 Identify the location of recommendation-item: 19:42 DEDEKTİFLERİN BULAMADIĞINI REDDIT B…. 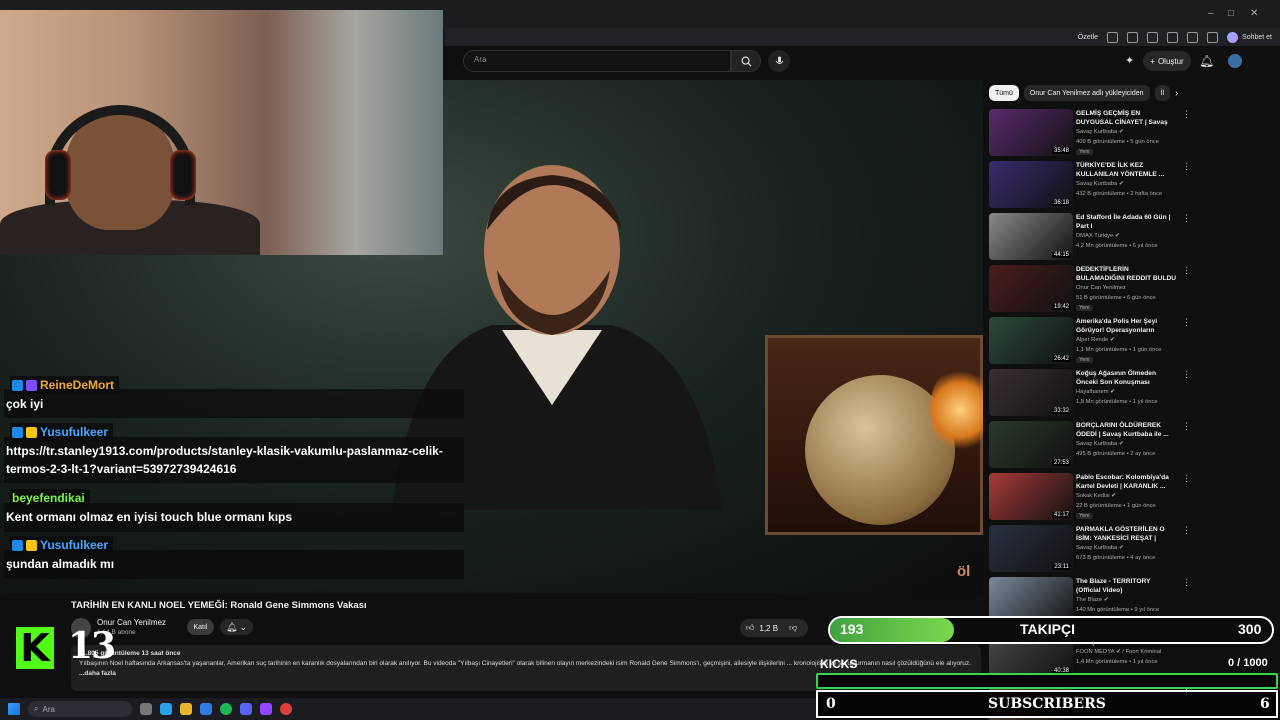
(1134, 291).